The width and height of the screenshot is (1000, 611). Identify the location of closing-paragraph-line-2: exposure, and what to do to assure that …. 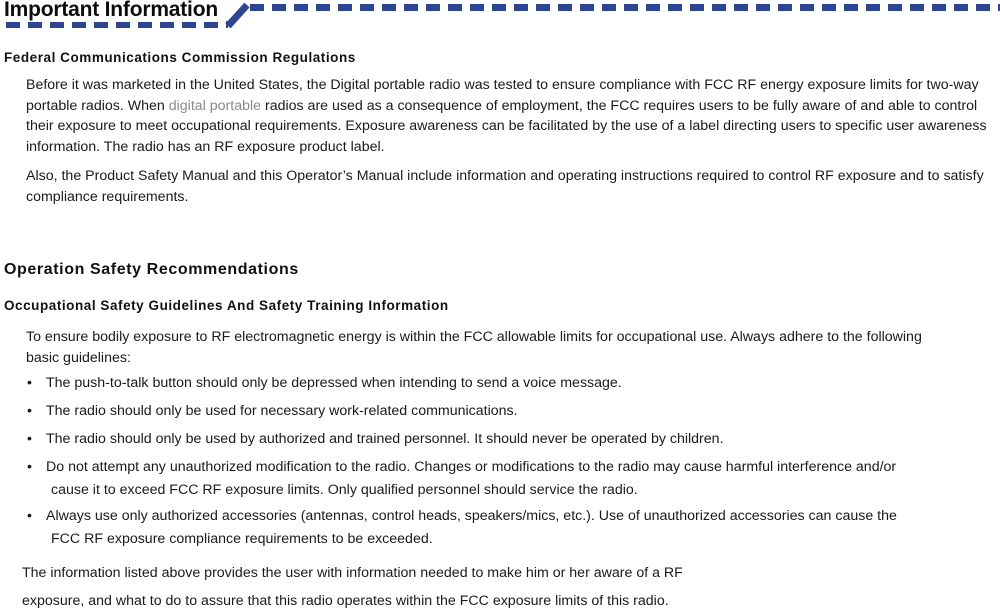
(345, 601).